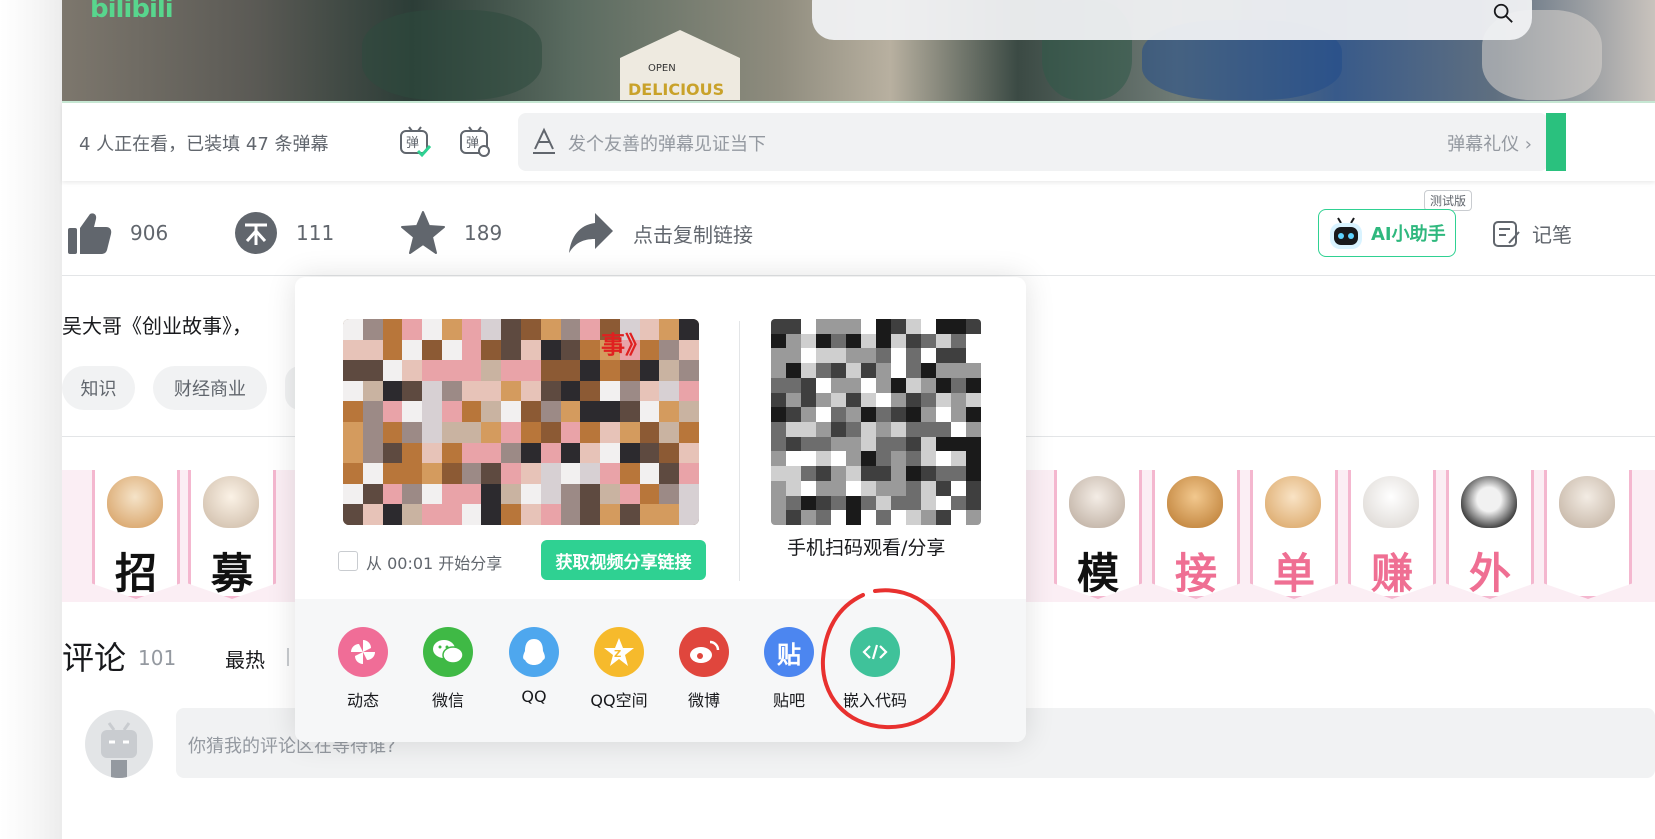  Describe the element at coordinates (1588, 534) in the screenshot. I see `banner-scroll-card` at that location.